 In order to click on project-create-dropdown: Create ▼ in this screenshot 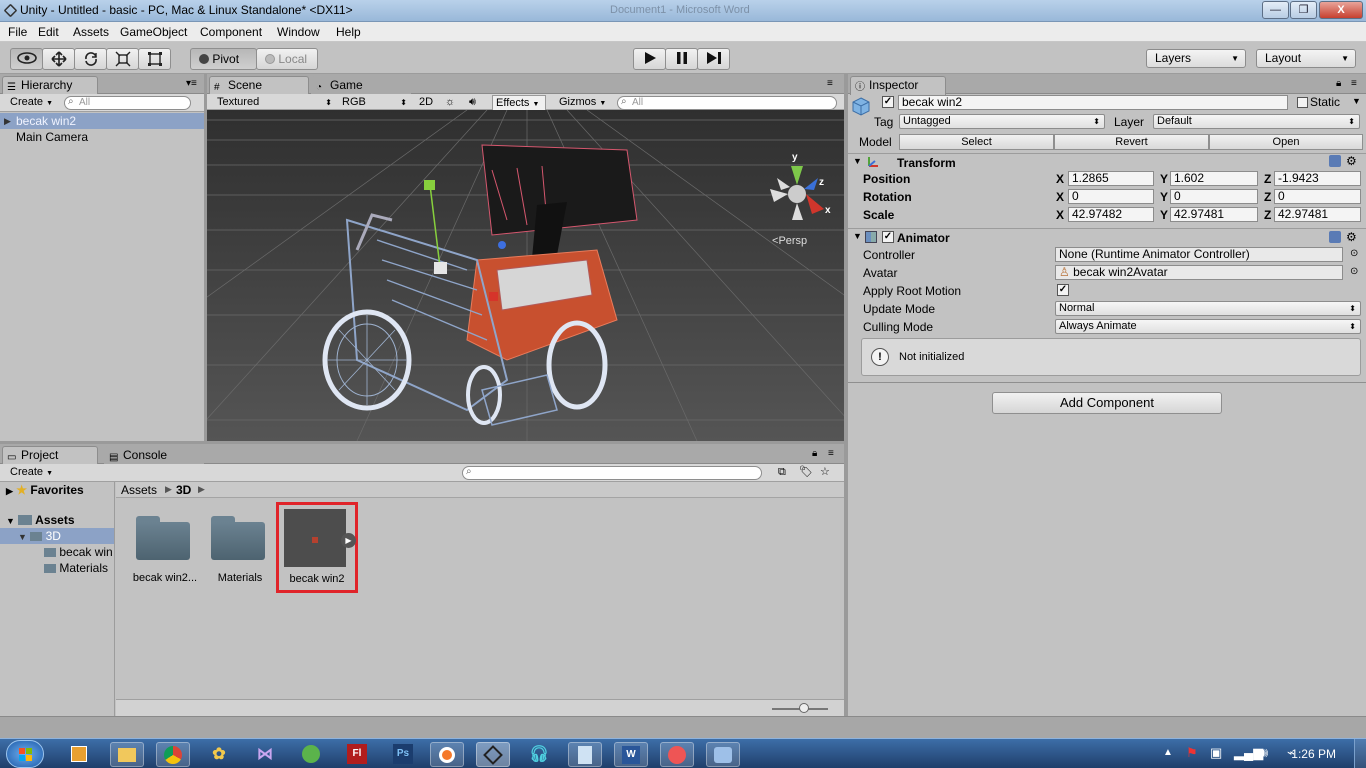, I will do `click(31, 473)`.